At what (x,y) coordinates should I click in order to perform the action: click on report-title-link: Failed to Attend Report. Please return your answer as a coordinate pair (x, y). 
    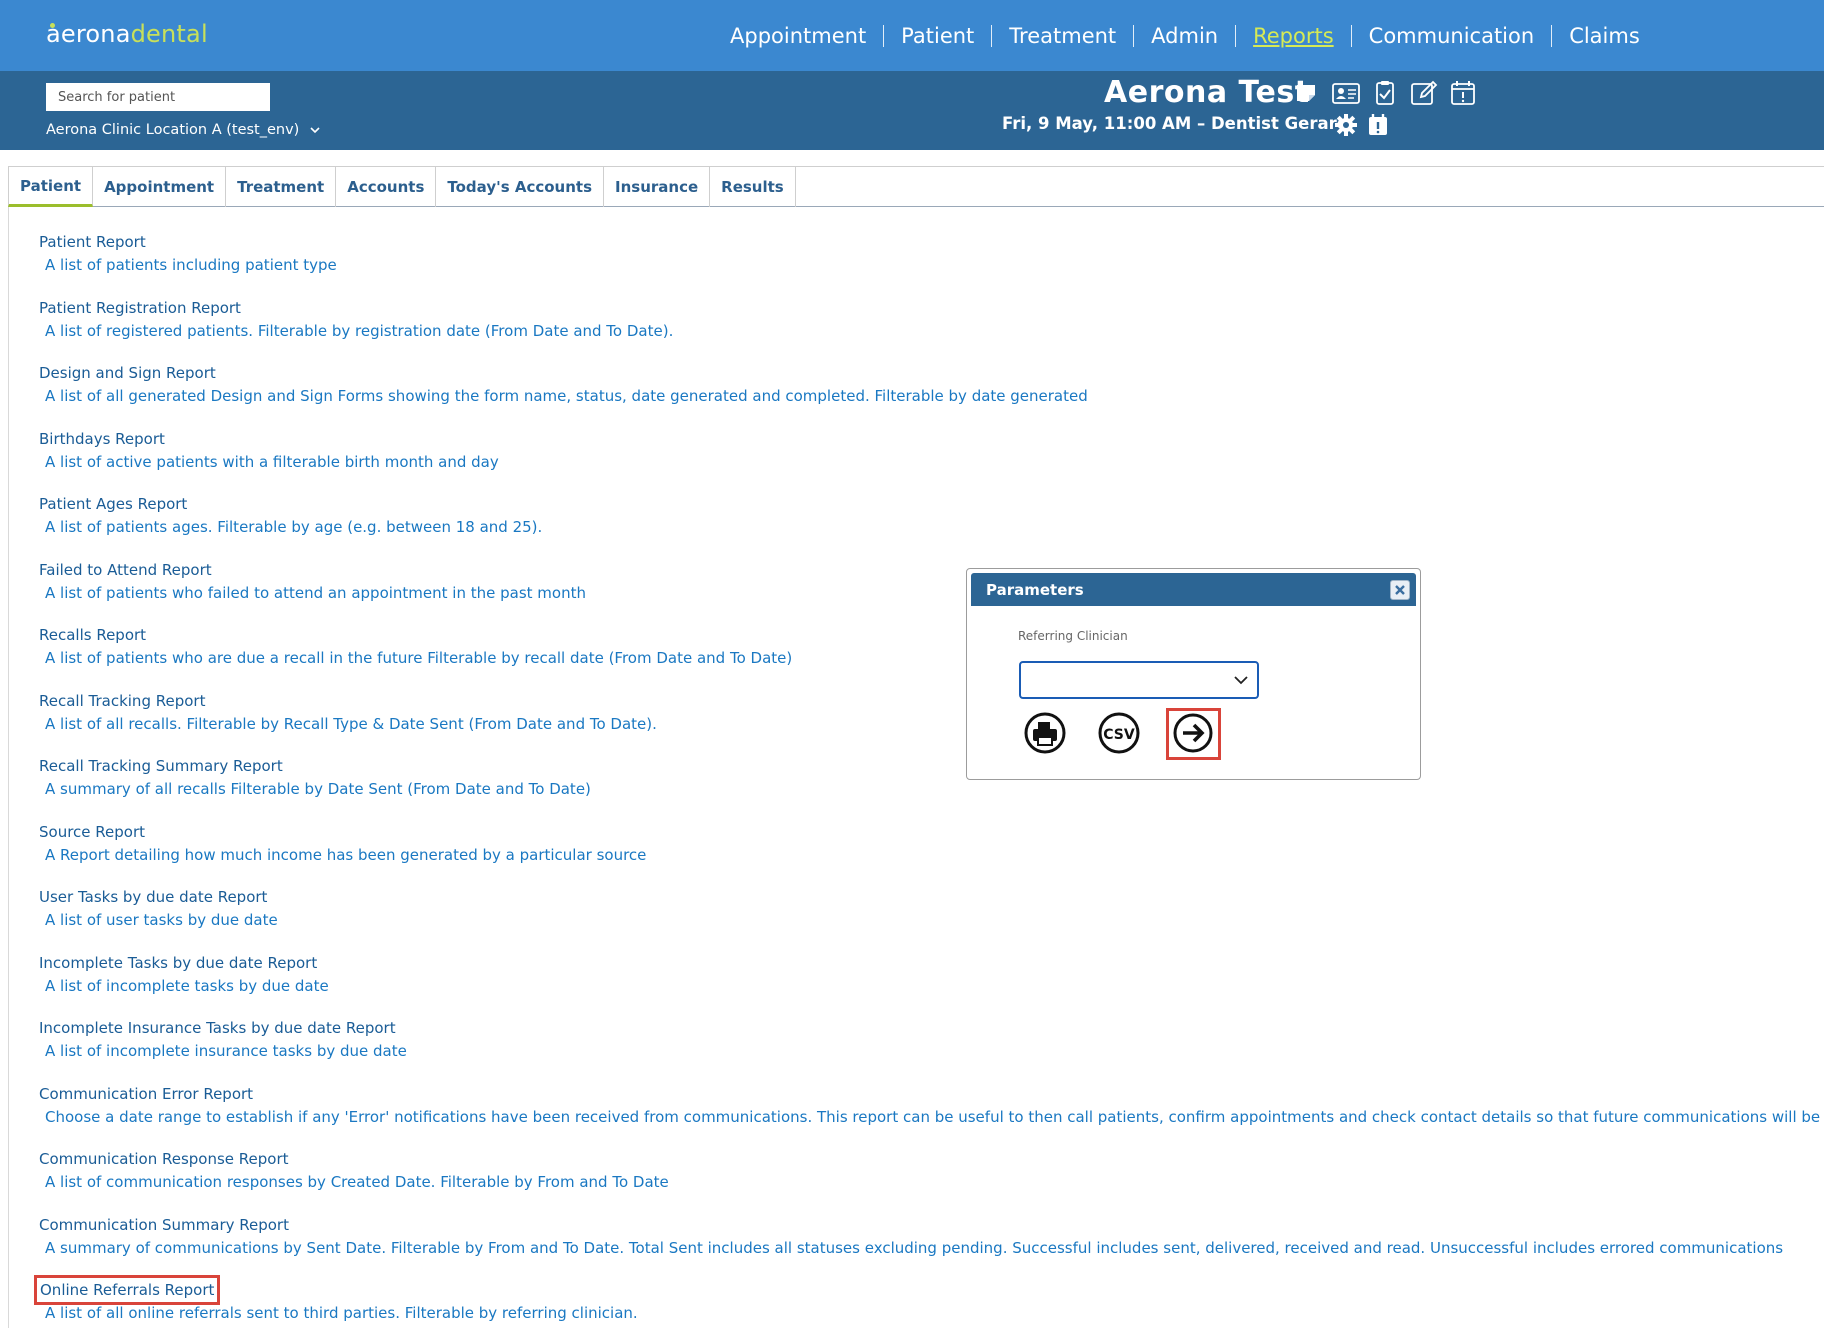
    Looking at the image, I should click on (125, 570).